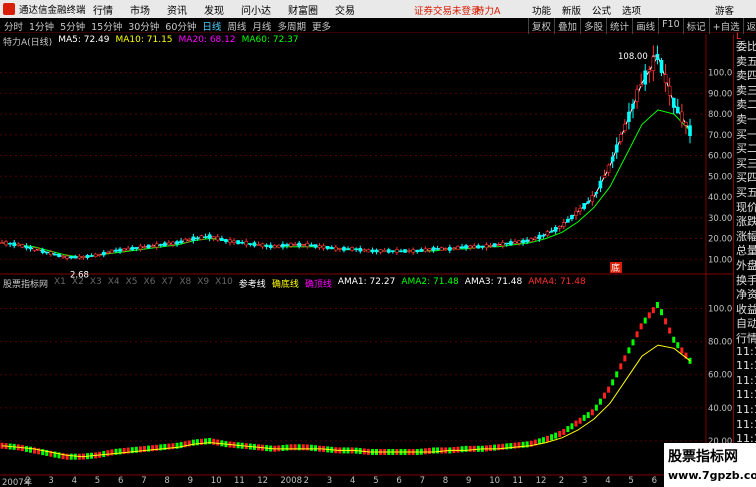 The height and width of the screenshot is (487, 756). What do you see at coordinates (749, 26) in the screenshot?
I see `back-button: 返回` at bounding box center [749, 26].